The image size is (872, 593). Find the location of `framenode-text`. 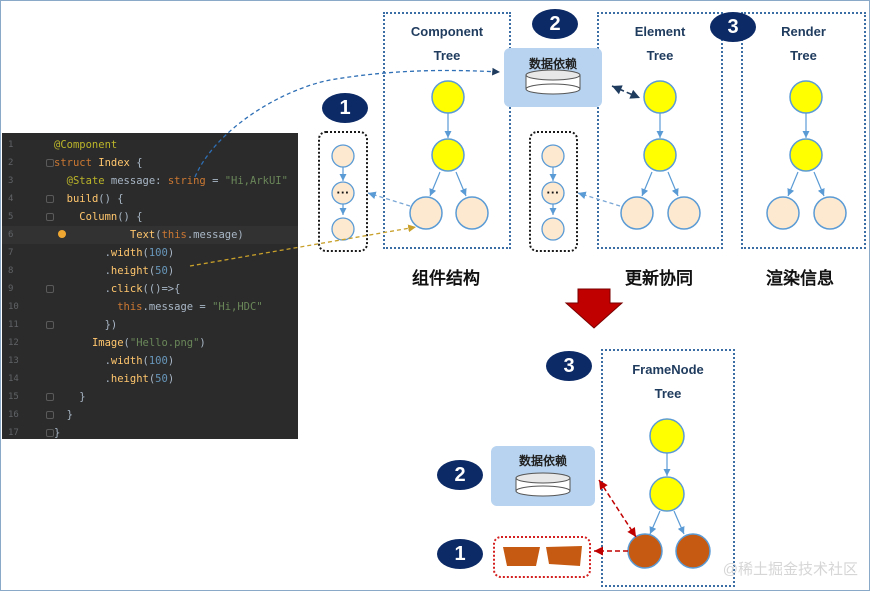

framenode-text is located at coordinates (645, 551).